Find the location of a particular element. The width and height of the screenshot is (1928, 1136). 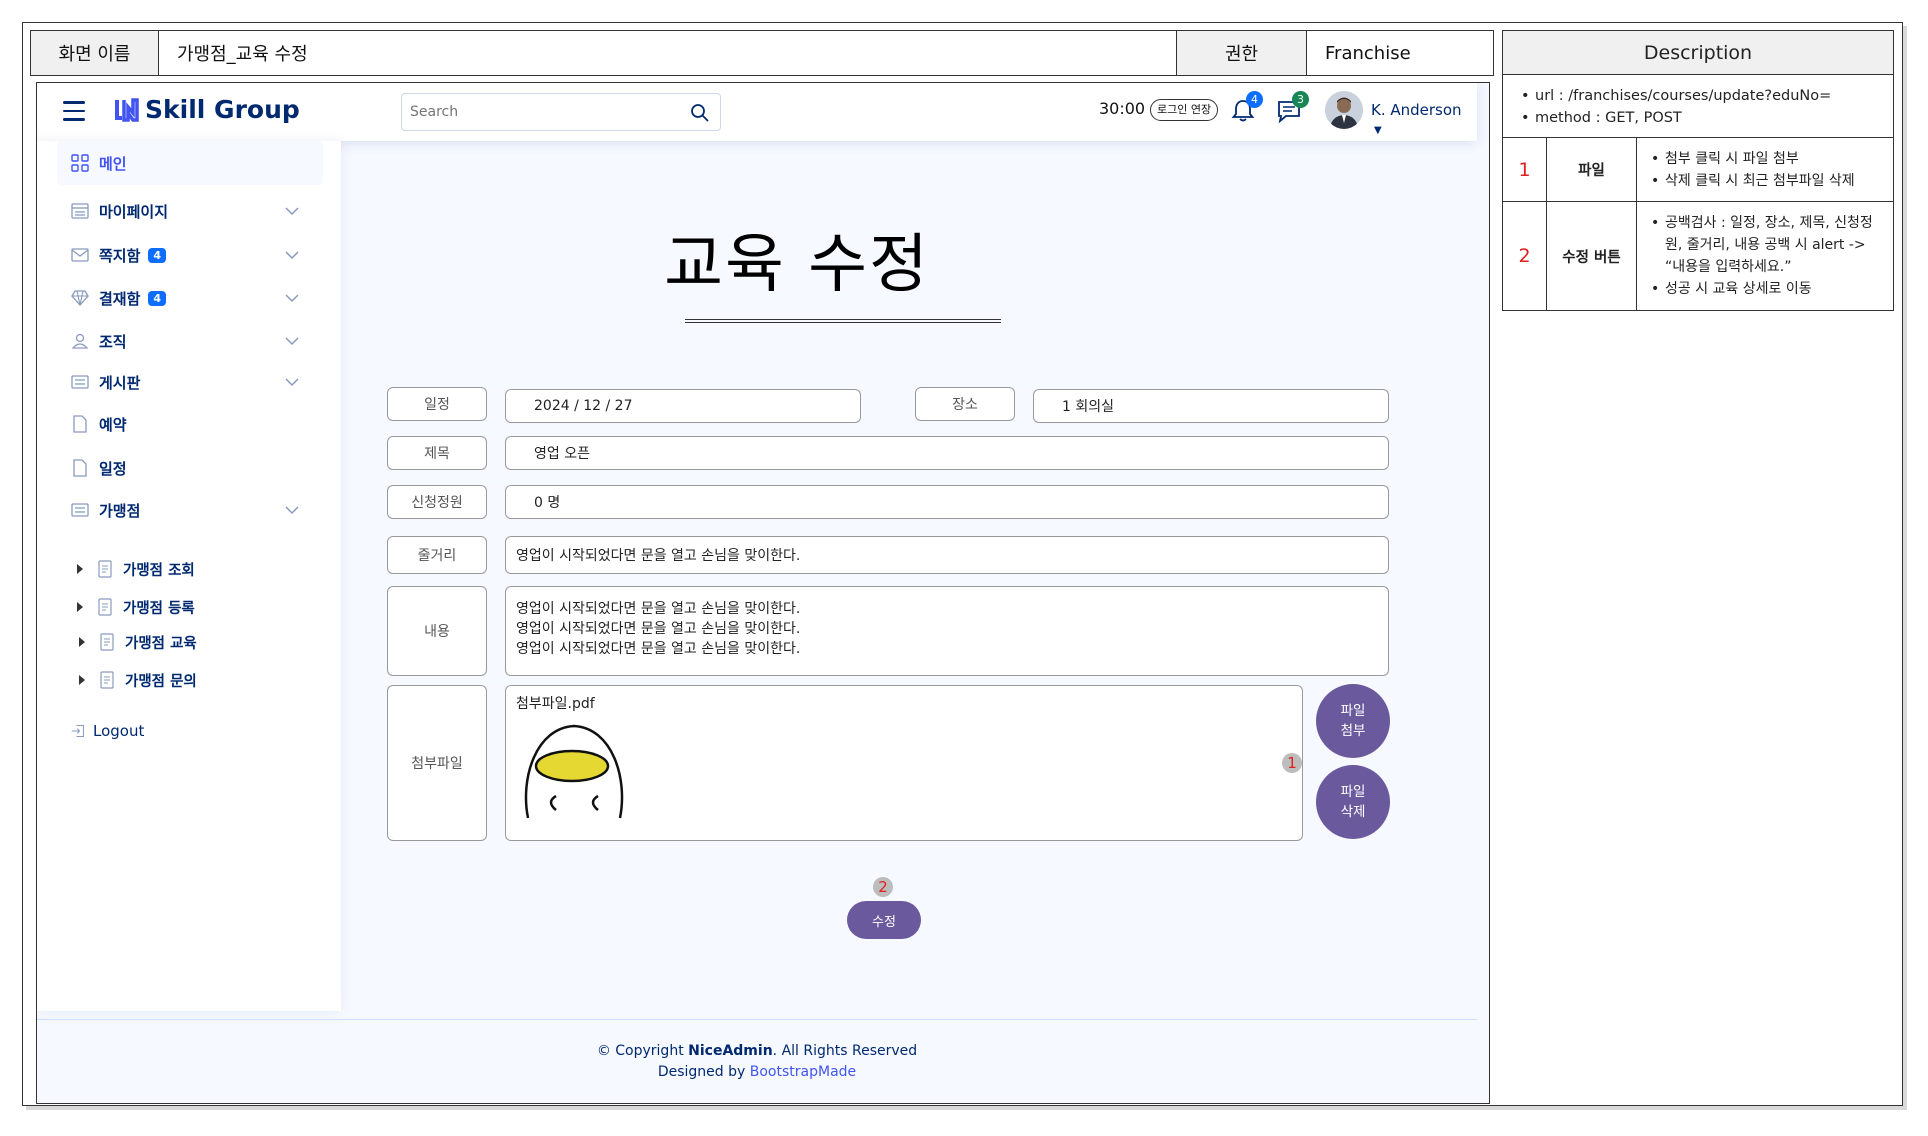

description-row-label: 파일 is located at coordinates (1592, 169).